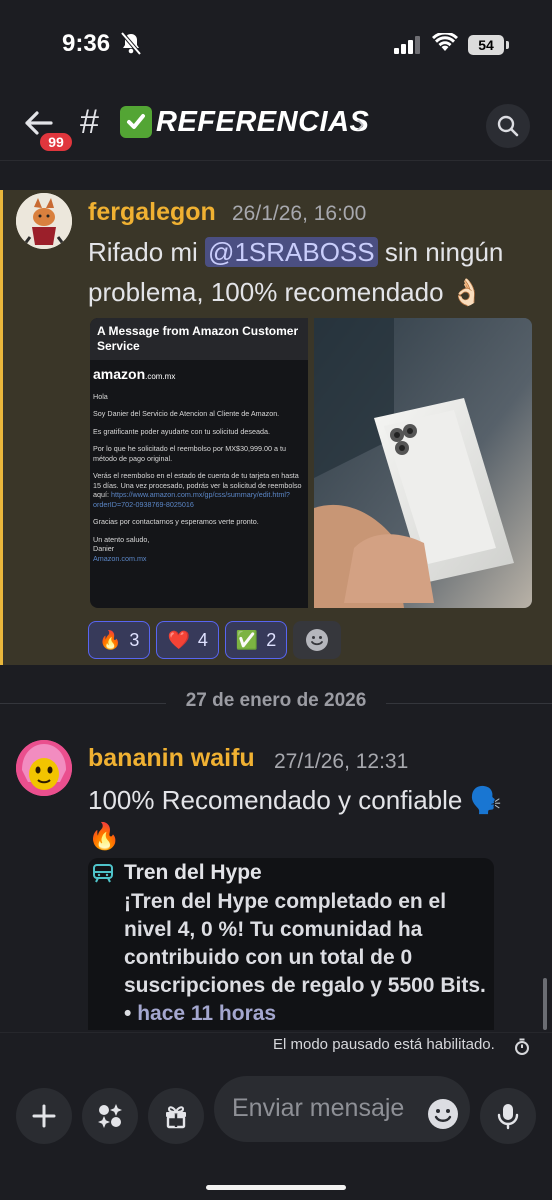  I want to click on signal-icon, so click(407, 45).